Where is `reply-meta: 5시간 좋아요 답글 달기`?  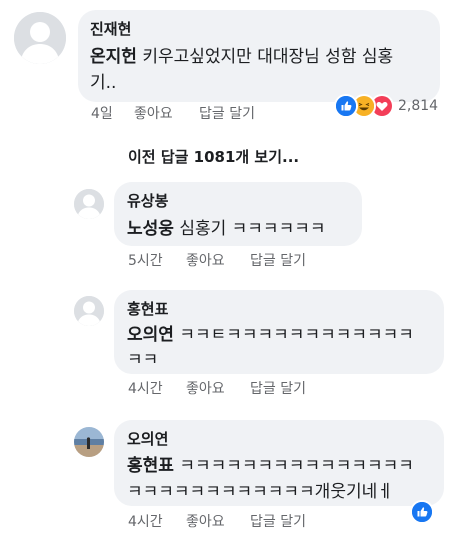 reply-meta: 5시간 좋아요 답글 달기 is located at coordinates (237, 260).